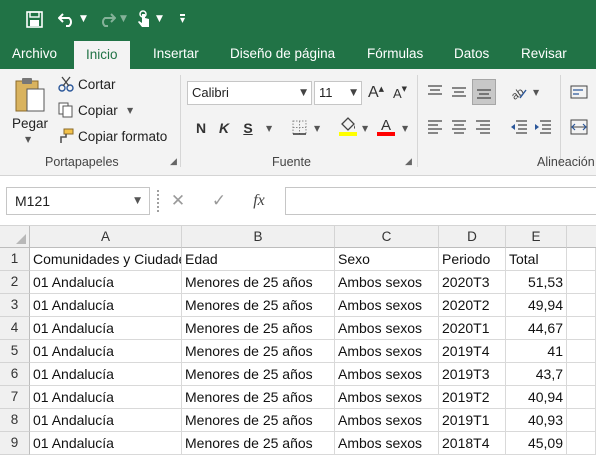 This screenshot has height=455, width=596. Describe the element at coordinates (536, 237) in the screenshot. I see `column-header-e: E` at that location.